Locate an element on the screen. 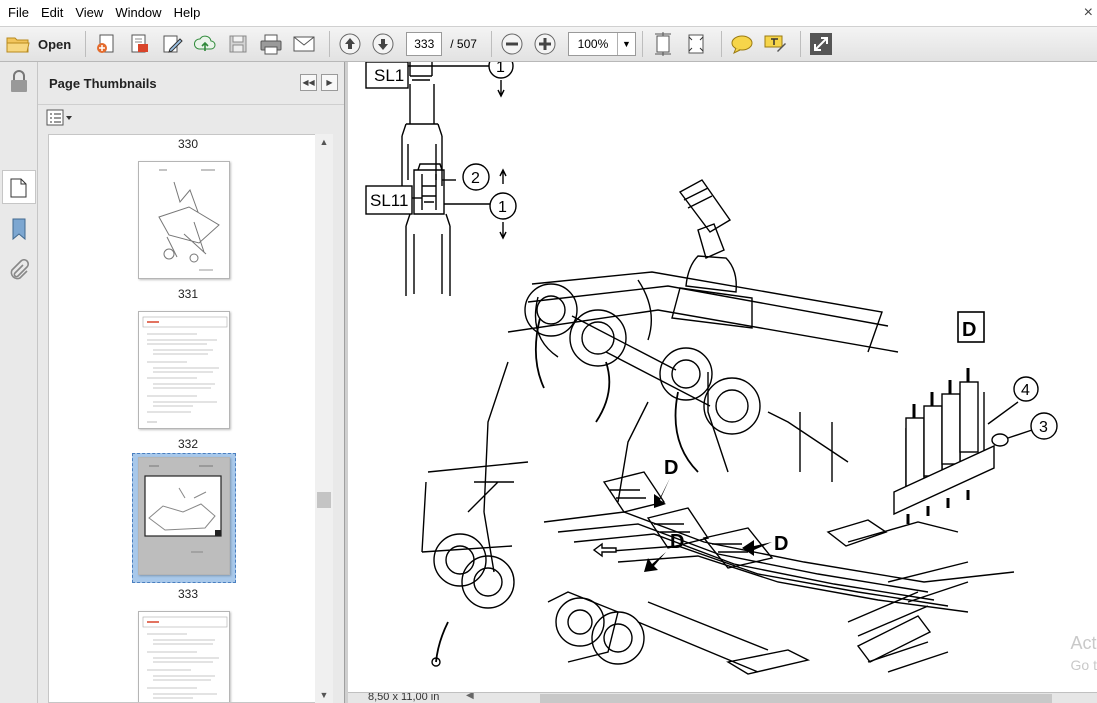  fit-page-icon is located at coordinates (662, 44).